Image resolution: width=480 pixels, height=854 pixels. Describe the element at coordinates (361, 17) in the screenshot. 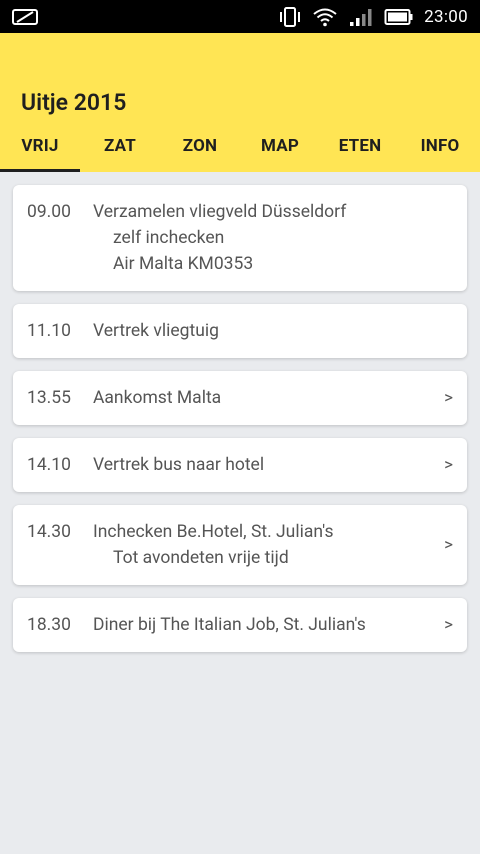

I see `signal-icon` at that location.